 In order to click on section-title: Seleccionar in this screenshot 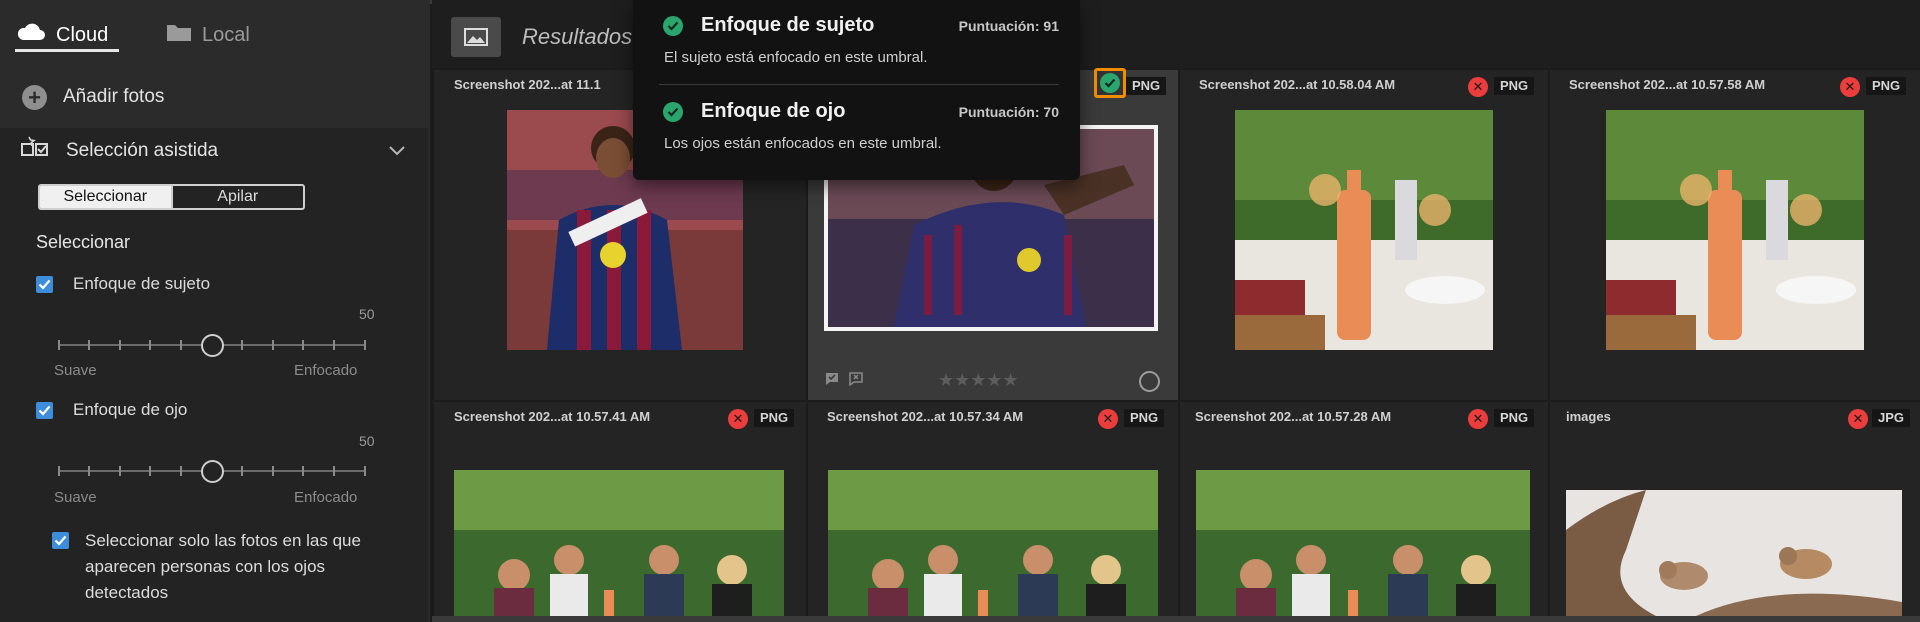, I will do `click(83, 242)`.